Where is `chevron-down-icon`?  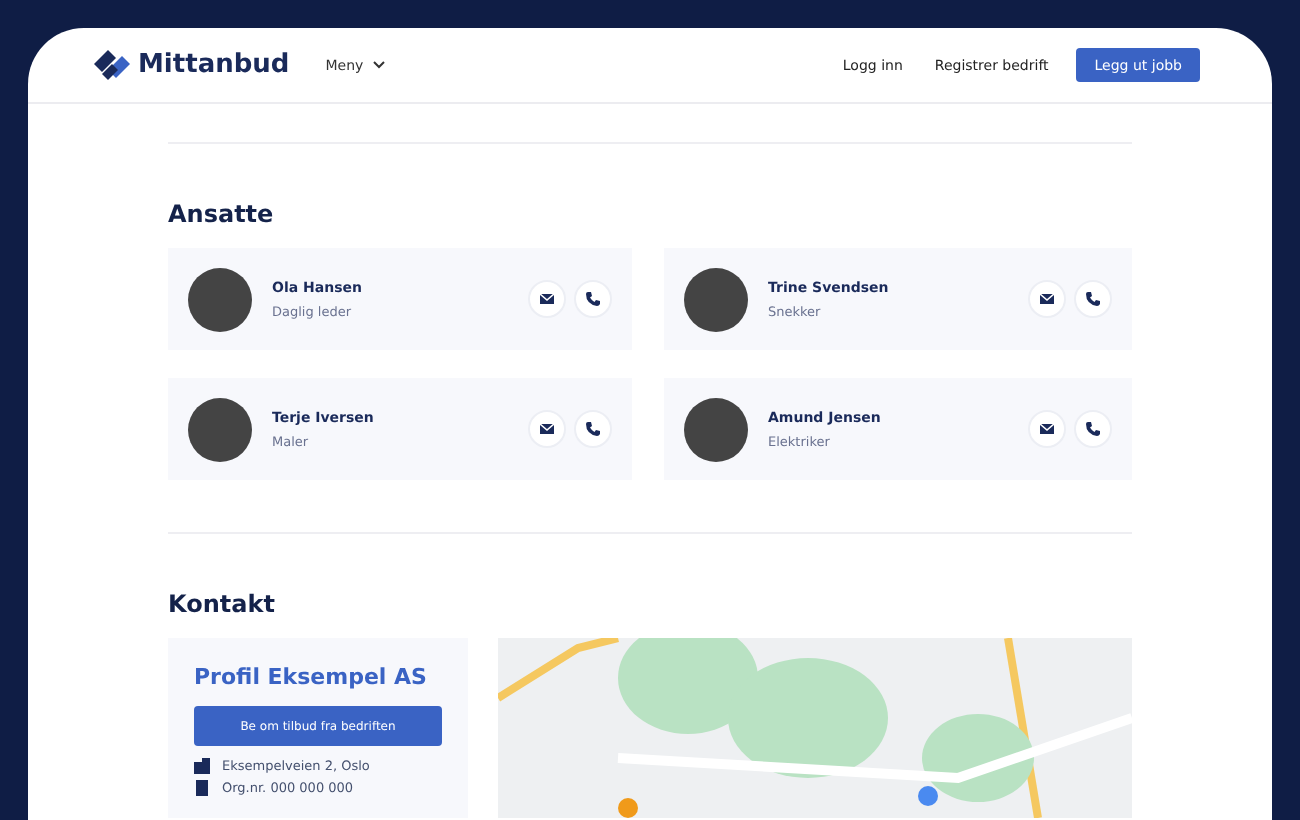 chevron-down-icon is located at coordinates (378, 65).